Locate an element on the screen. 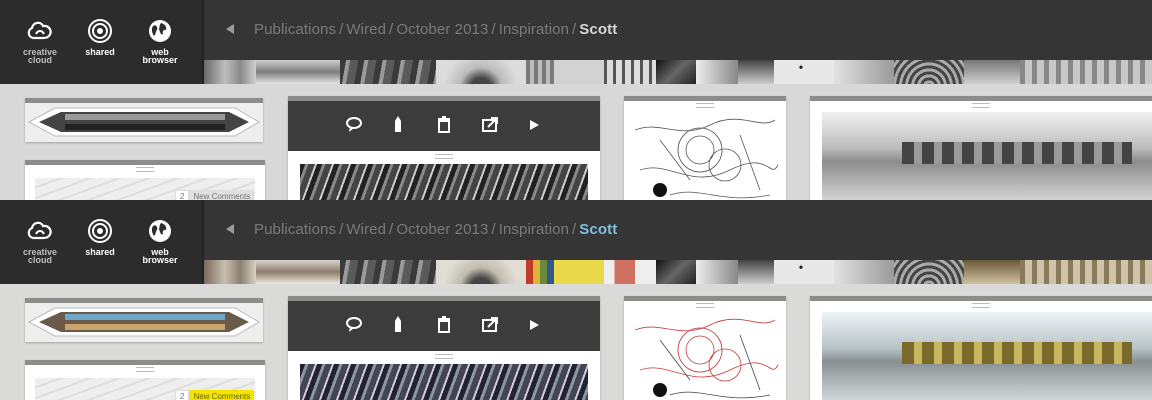  sketch-thumbnail is located at coordinates (706, 358).